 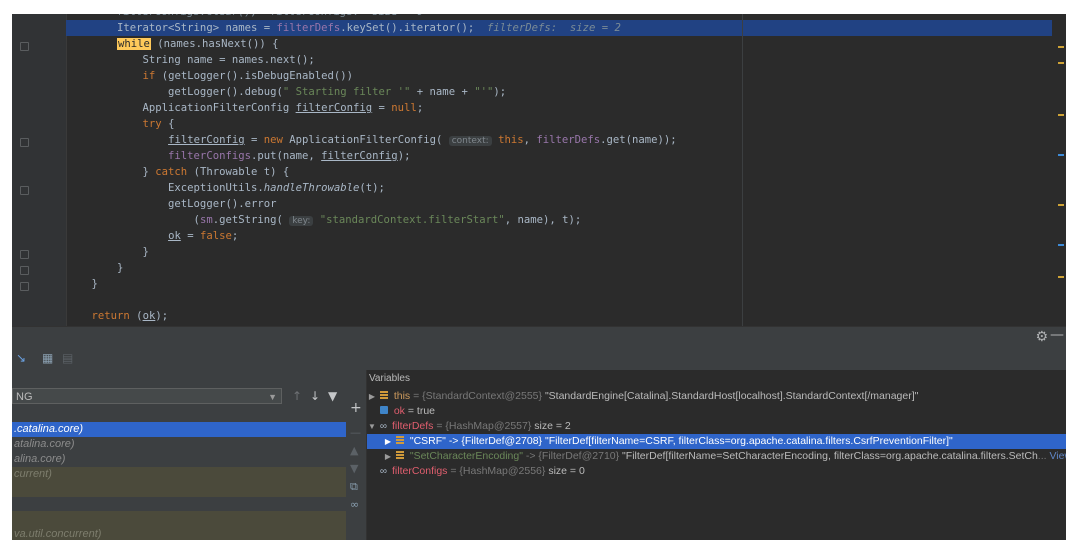 What do you see at coordinates (559, 44) in the screenshot?
I see `code-line: while (names.hasNext()) {` at bounding box center [559, 44].